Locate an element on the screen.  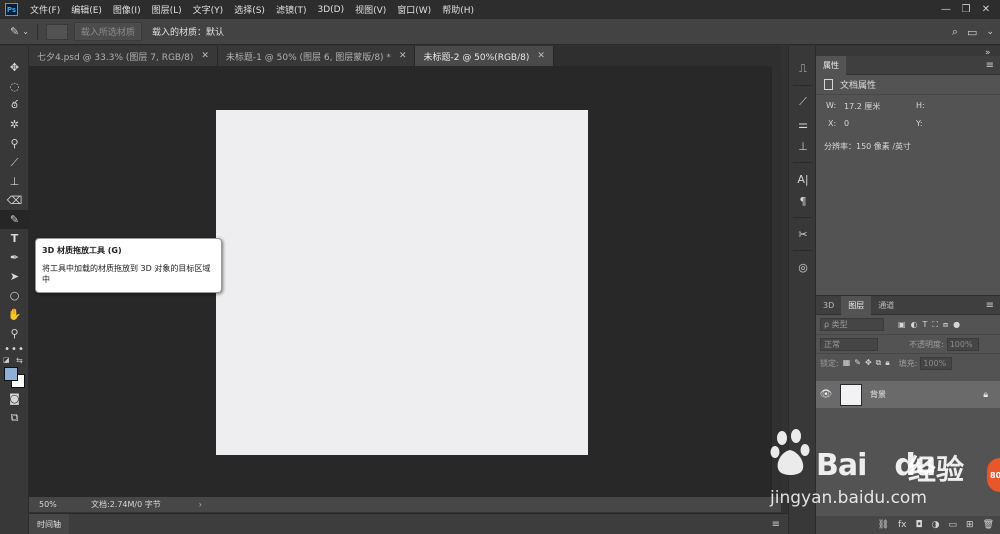
tab-layers: 图层 is located at coordinates (856, 305).